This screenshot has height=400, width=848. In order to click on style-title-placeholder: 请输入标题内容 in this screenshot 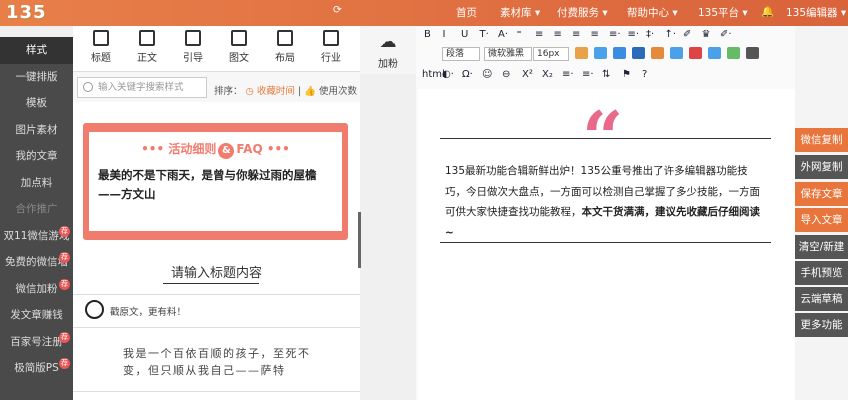, I will do `click(216, 271)`.